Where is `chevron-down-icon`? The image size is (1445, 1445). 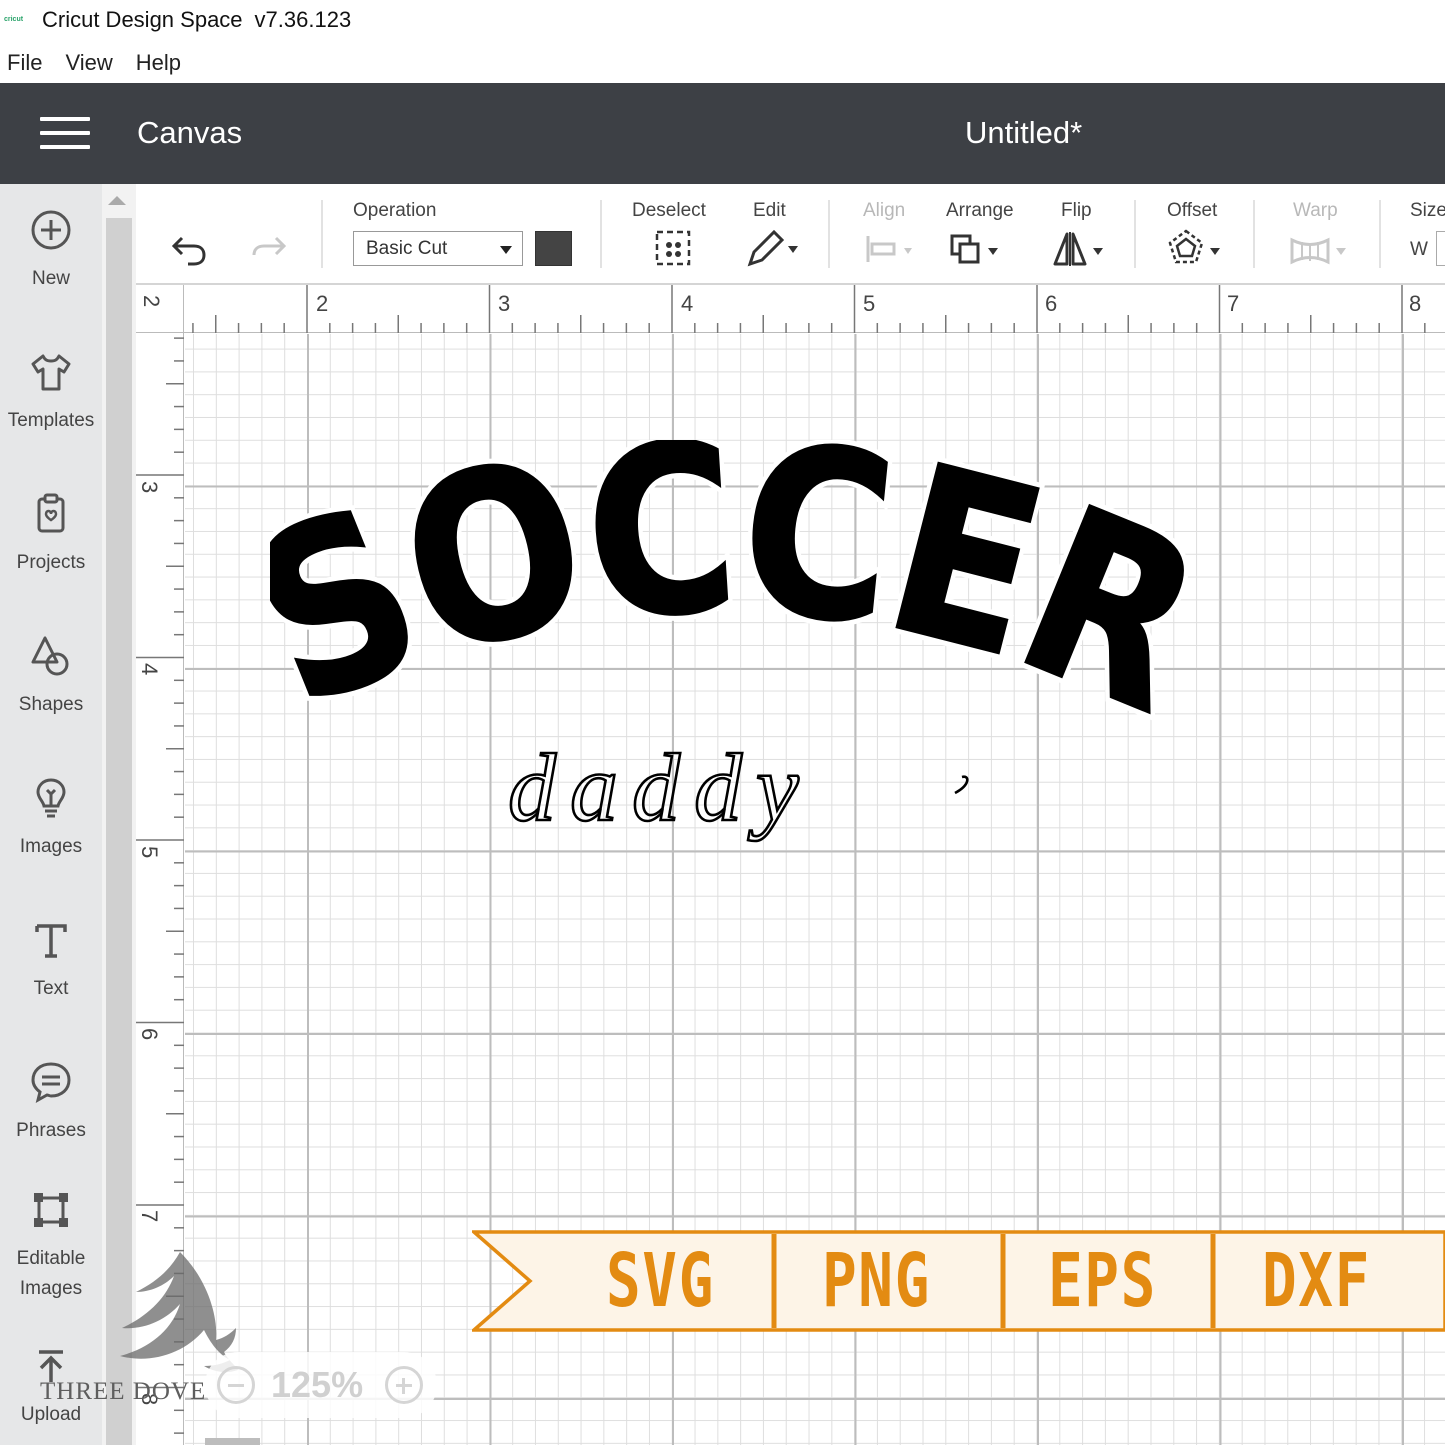
chevron-down-icon is located at coordinates (506, 250).